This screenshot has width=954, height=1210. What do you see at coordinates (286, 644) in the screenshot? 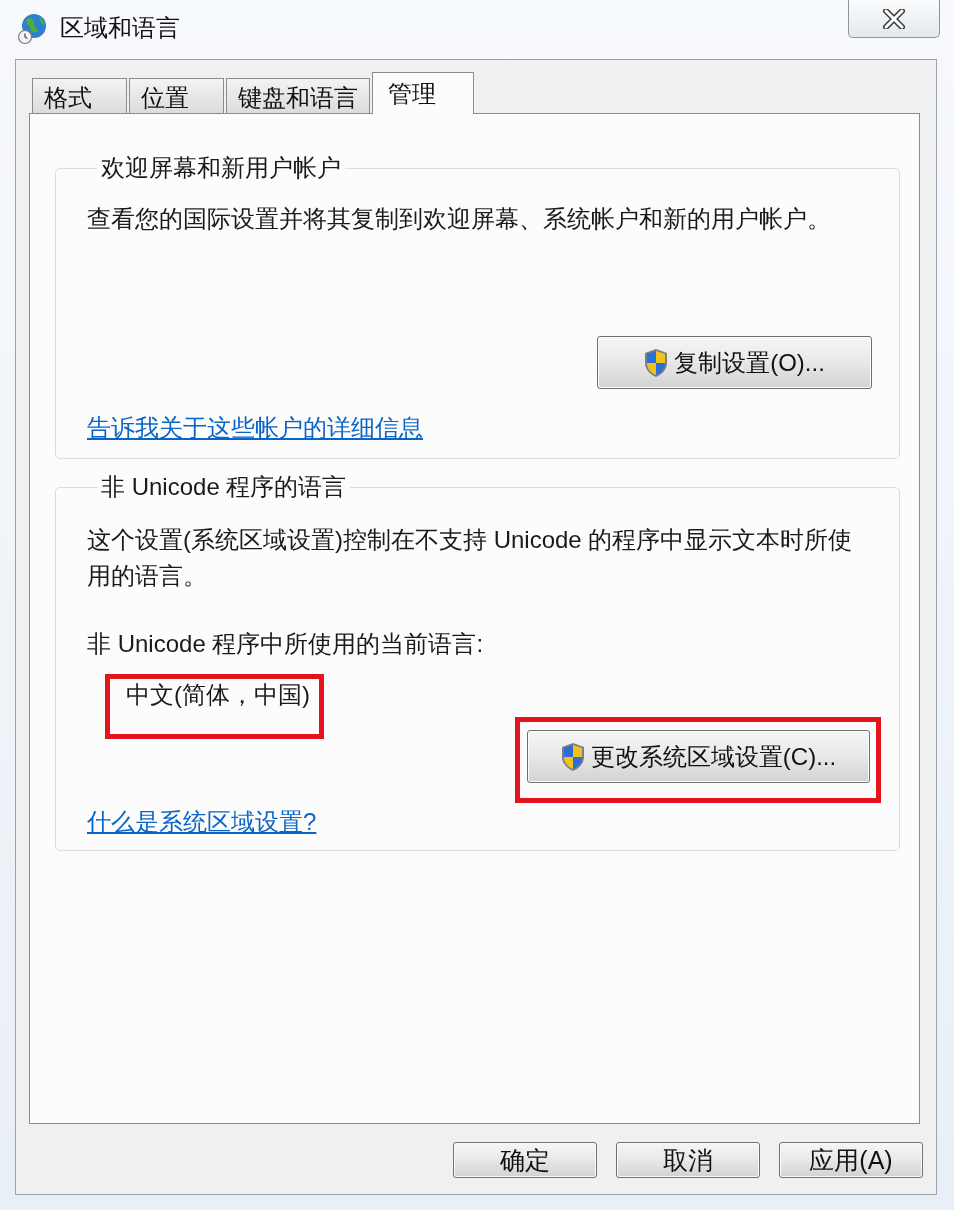
I see `current-language-label: 非 Unicode 程序中所使用的当前语言:` at bounding box center [286, 644].